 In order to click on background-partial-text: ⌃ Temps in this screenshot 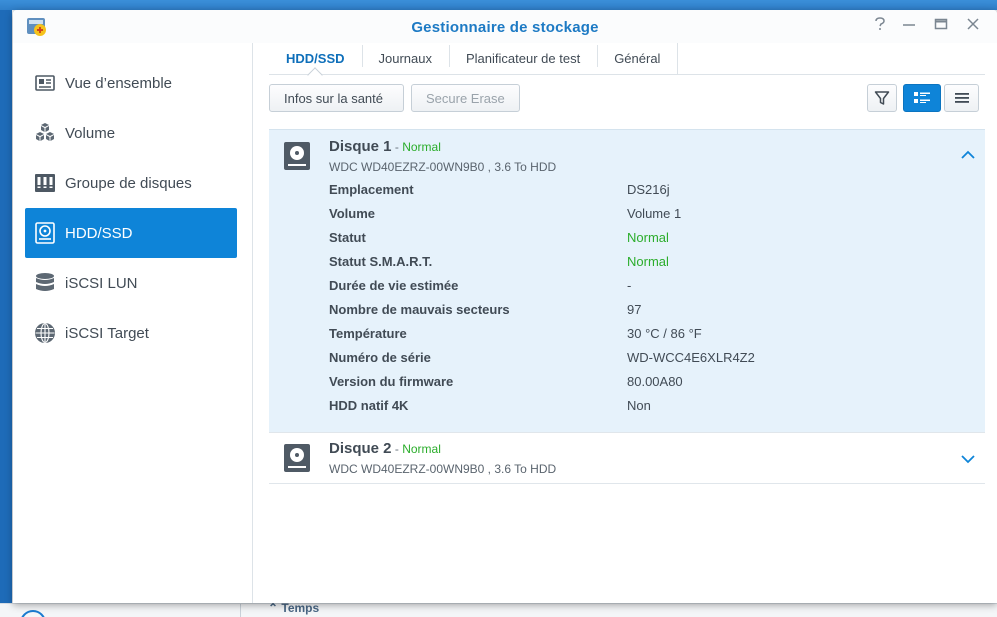, I will do `click(294, 608)`.